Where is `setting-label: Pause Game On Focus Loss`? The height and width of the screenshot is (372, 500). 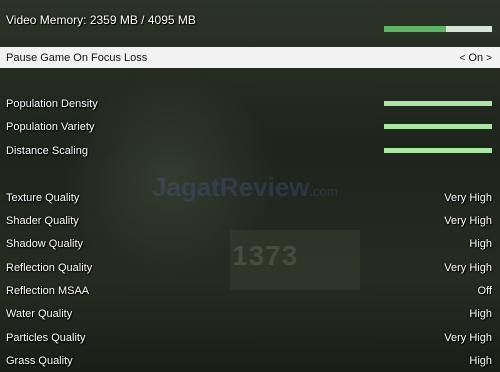
setting-label: Pause Game On Focus Loss is located at coordinates (77, 58).